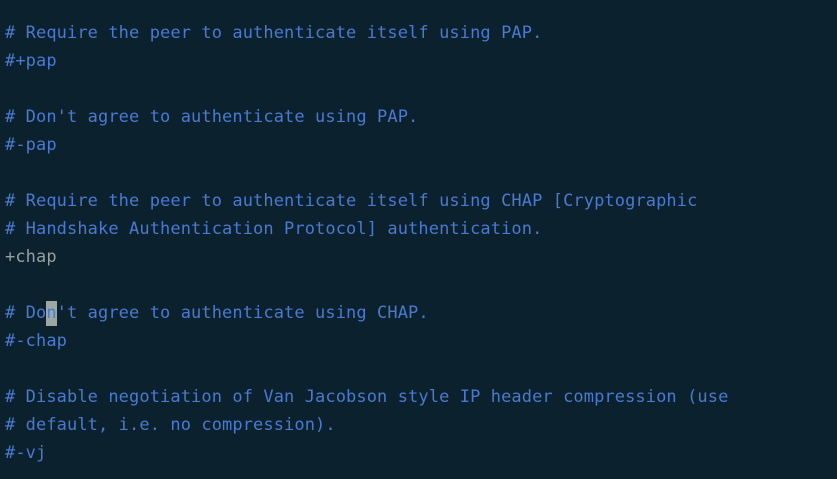 The width and height of the screenshot is (837, 479). I want to click on active-option-line: +chap, so click(421, 257).